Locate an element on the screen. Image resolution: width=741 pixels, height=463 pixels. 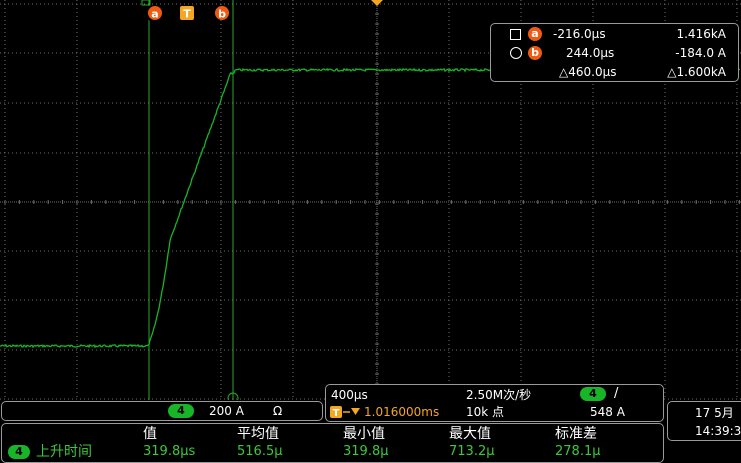
measure-header-mean: 平均值 is located at coordinates (258, 434).